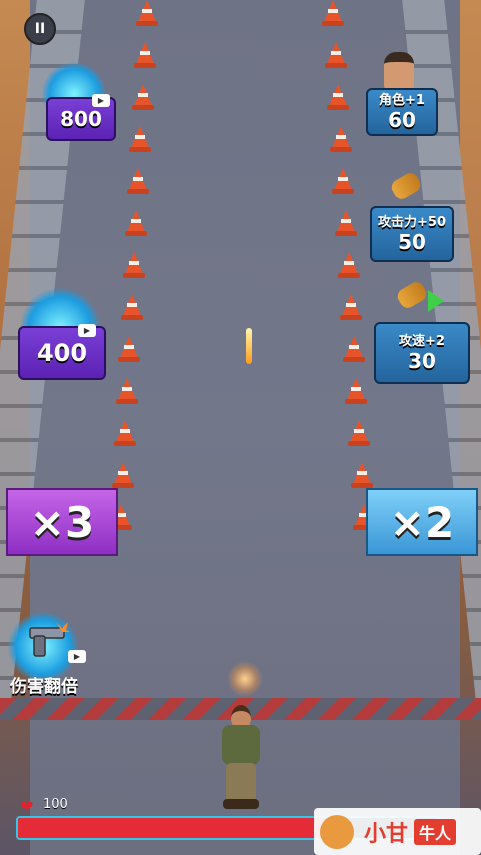 The image size is (481, 855). Describe the element at coordinates (245, 679) in the screenshot. I see `muzzle-flash` at that location.